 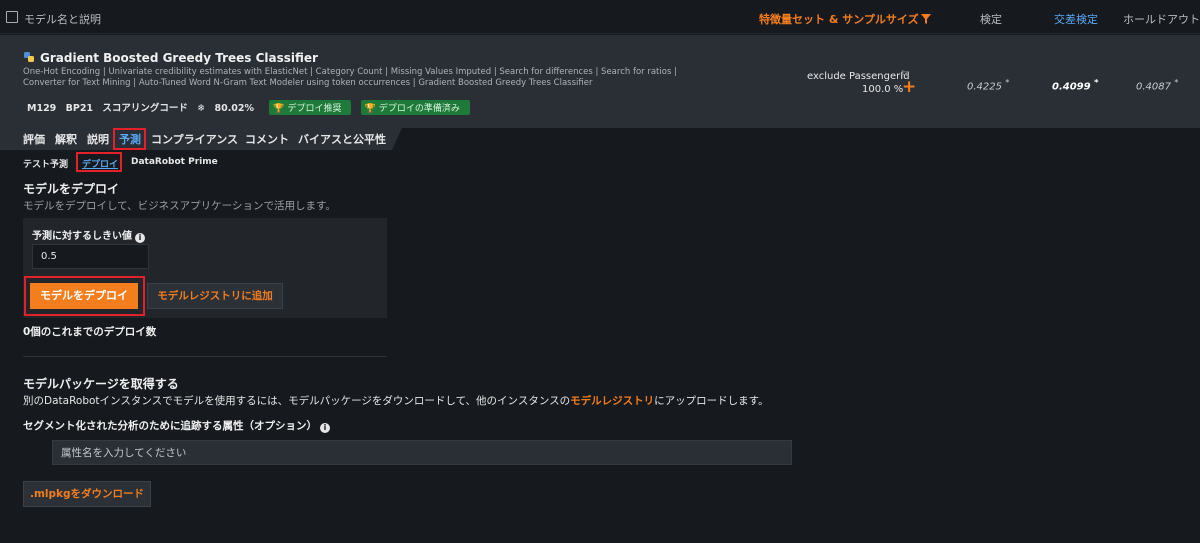 I want to click on tab-bias-fairness: バイアスと公平性, so click(x=342, y=139).